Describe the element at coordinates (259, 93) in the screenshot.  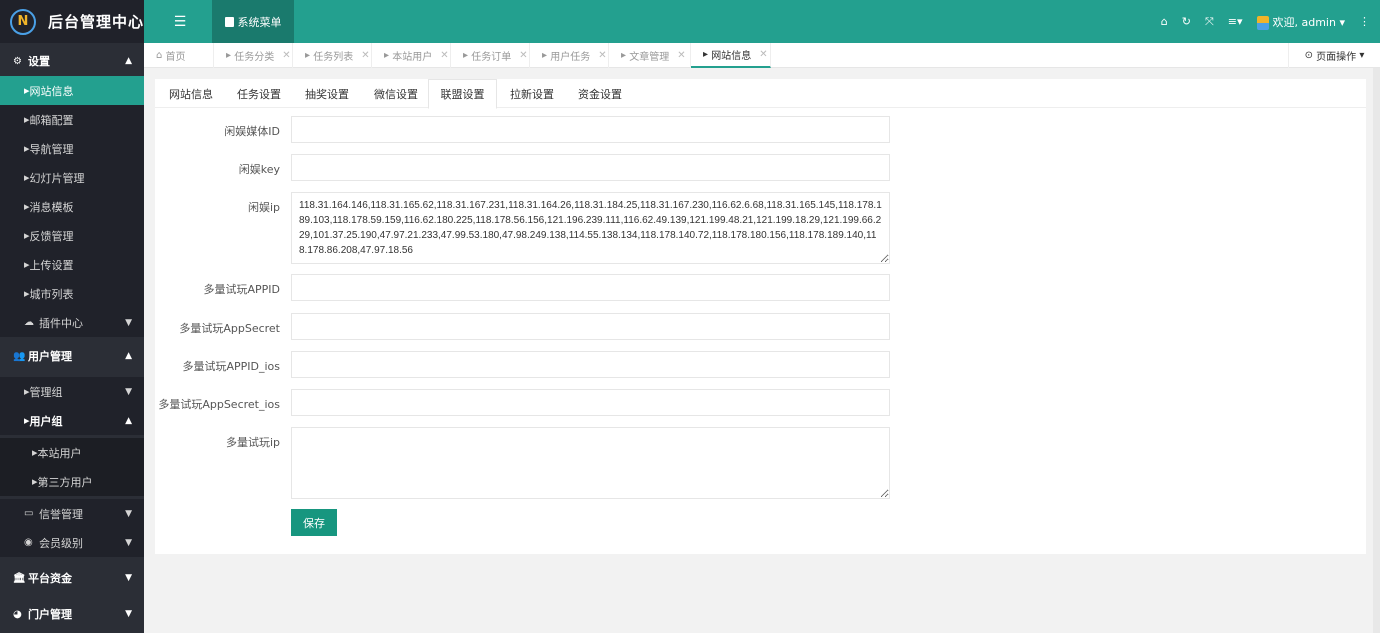
I see `subtab-task-settings: 任务设置` at that location.